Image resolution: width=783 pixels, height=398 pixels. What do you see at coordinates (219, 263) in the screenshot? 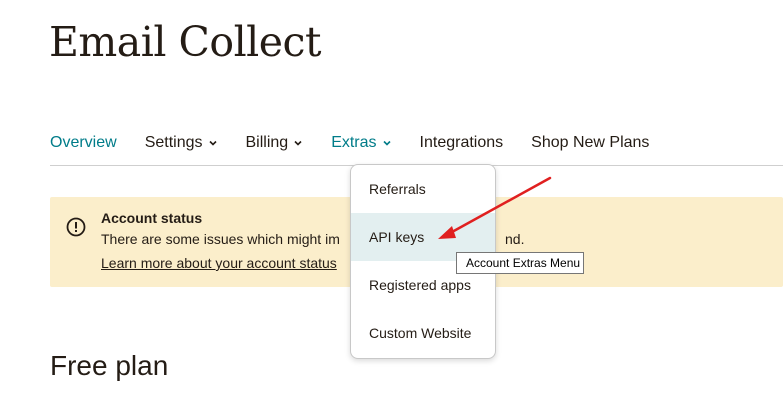
I see `account-status-link: Learn more about your account status` at bounding box center [219, 263].